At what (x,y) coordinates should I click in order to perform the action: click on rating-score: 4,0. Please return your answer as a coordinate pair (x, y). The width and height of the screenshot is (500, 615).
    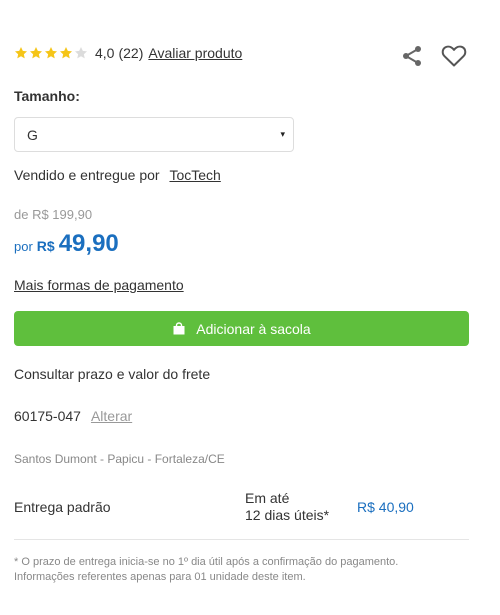
    Looking at the image, I should click on (105, 53).